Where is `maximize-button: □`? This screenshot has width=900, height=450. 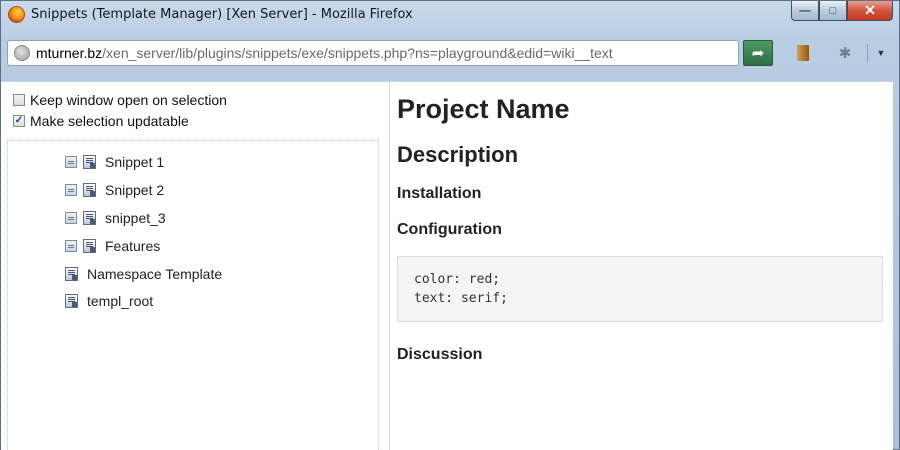
maximize-button: □ is located at coordinates (833, 11).